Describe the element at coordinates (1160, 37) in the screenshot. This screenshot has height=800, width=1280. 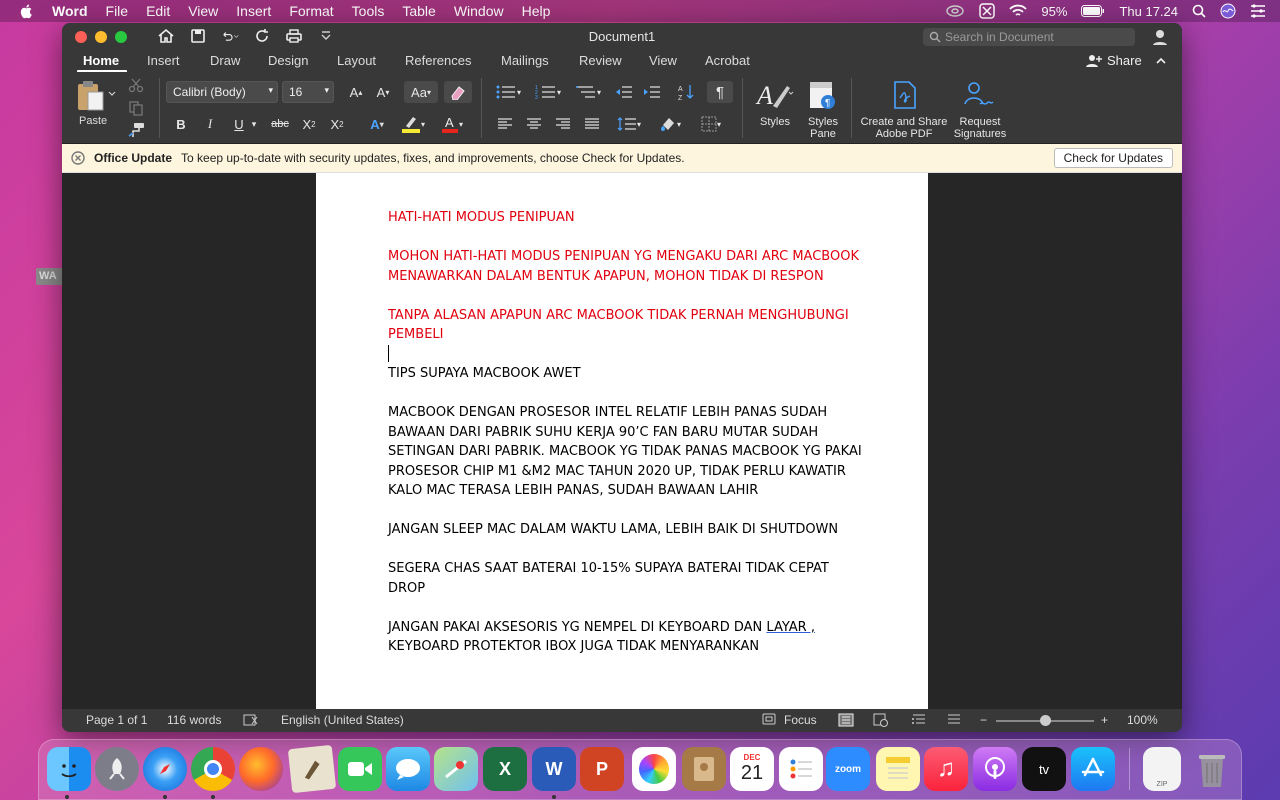
I see `account-icon` at that location.